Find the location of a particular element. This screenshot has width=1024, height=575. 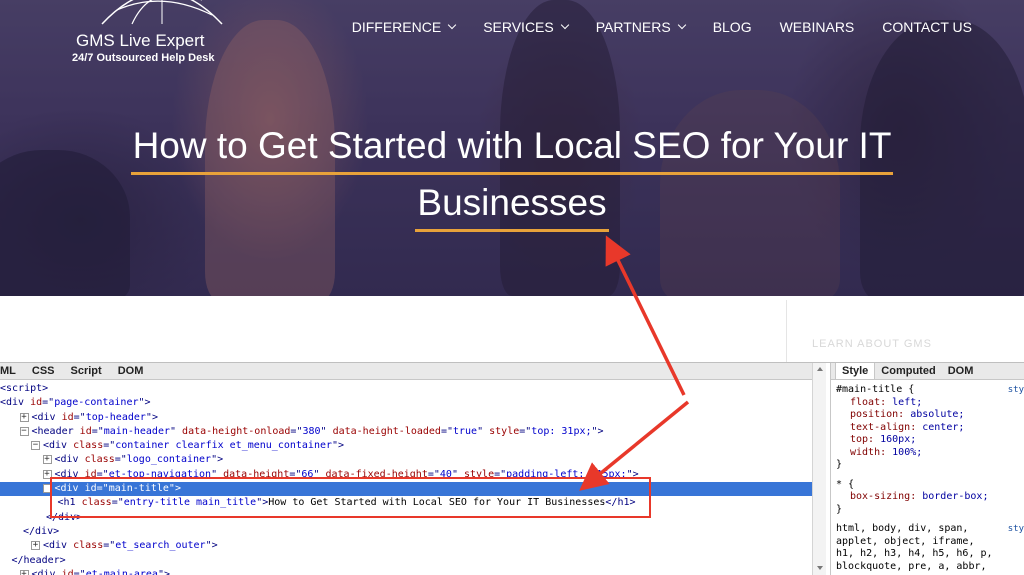

css-selector: * { is located at coordinates (845, 484).